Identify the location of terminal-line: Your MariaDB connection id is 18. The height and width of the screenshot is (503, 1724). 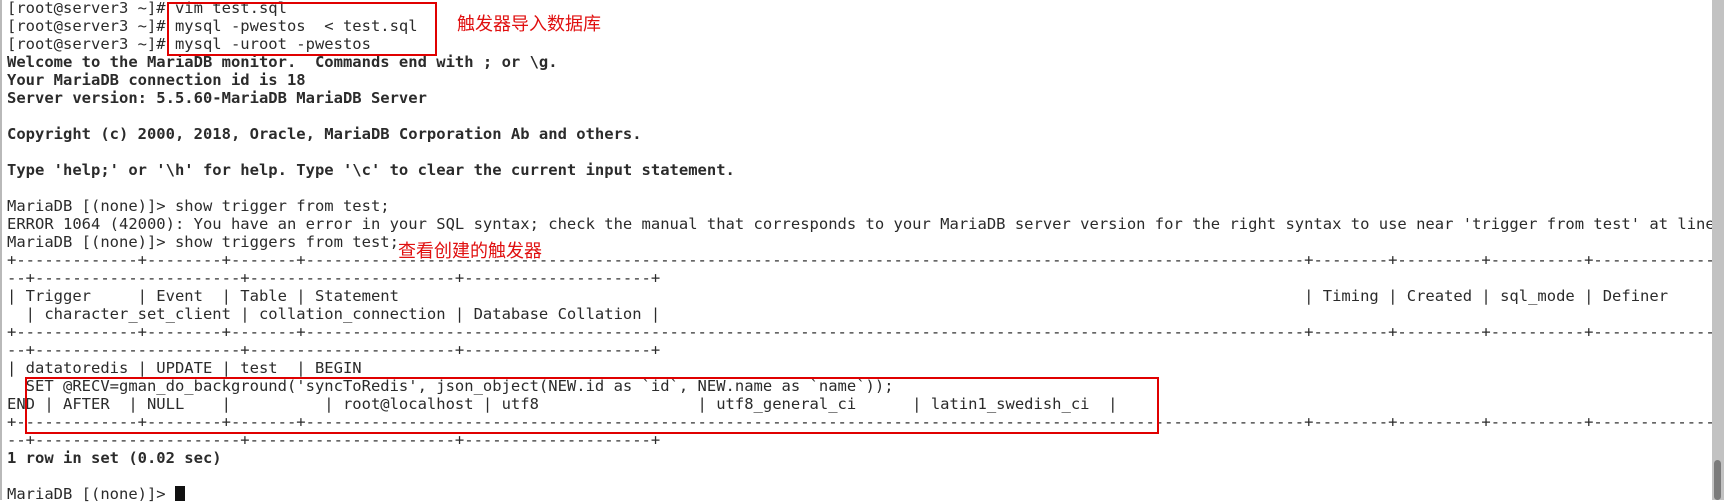
(865, 80).